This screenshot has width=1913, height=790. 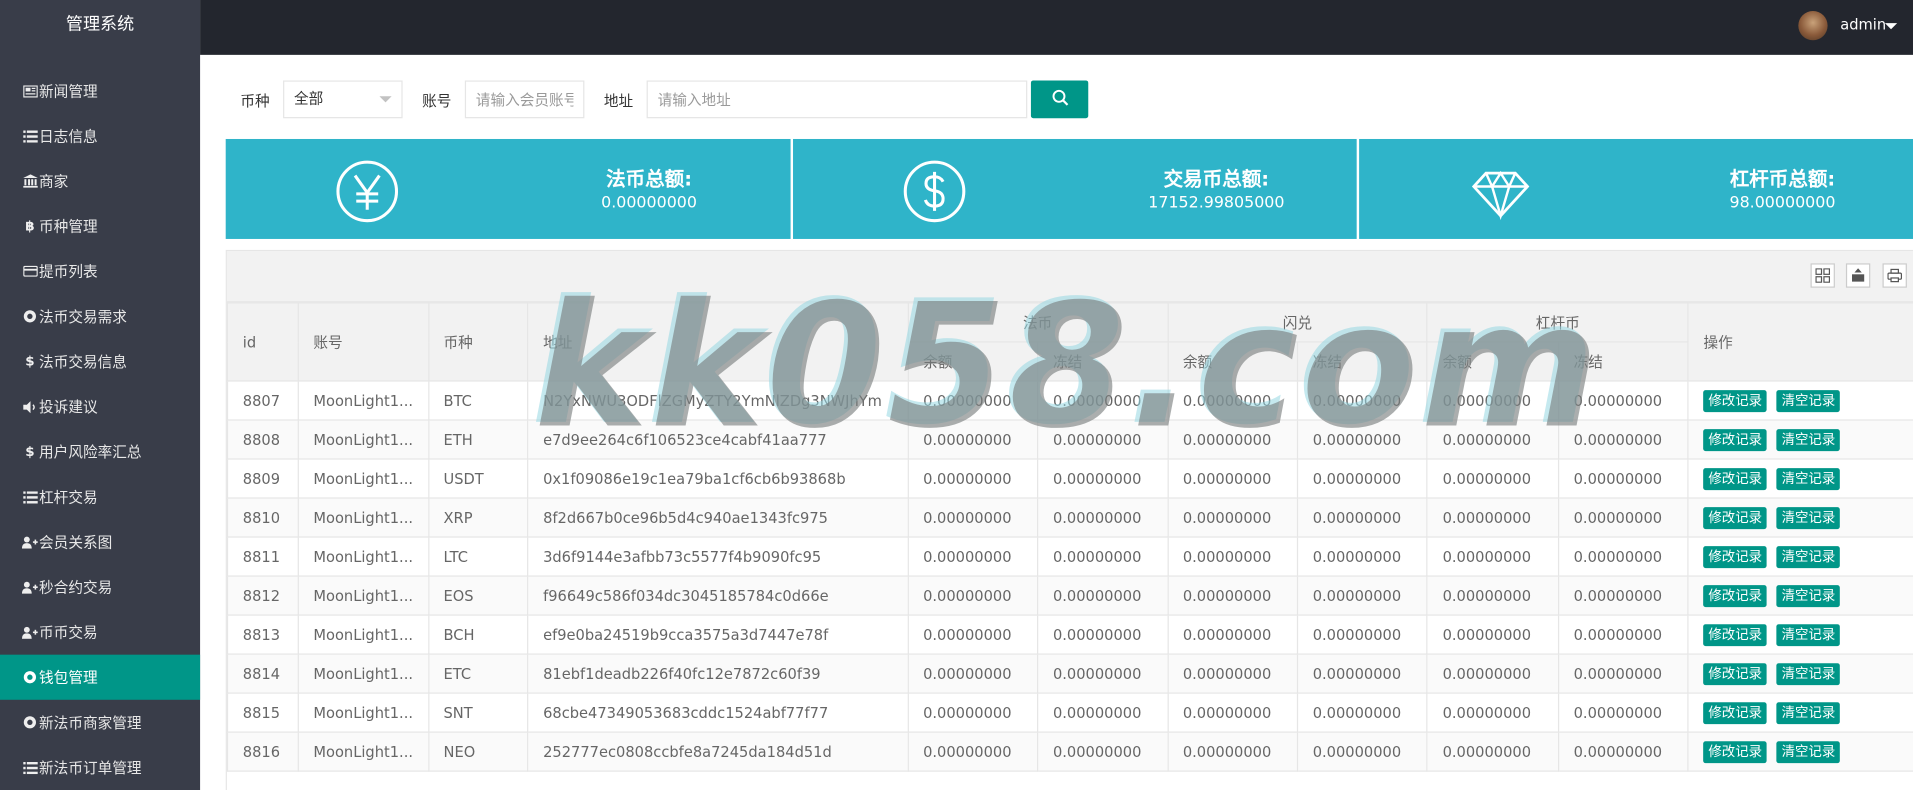 I want to click on sidebar-item-risk-summary: $ 用户风险率汇总, so click(x=100, y=451).